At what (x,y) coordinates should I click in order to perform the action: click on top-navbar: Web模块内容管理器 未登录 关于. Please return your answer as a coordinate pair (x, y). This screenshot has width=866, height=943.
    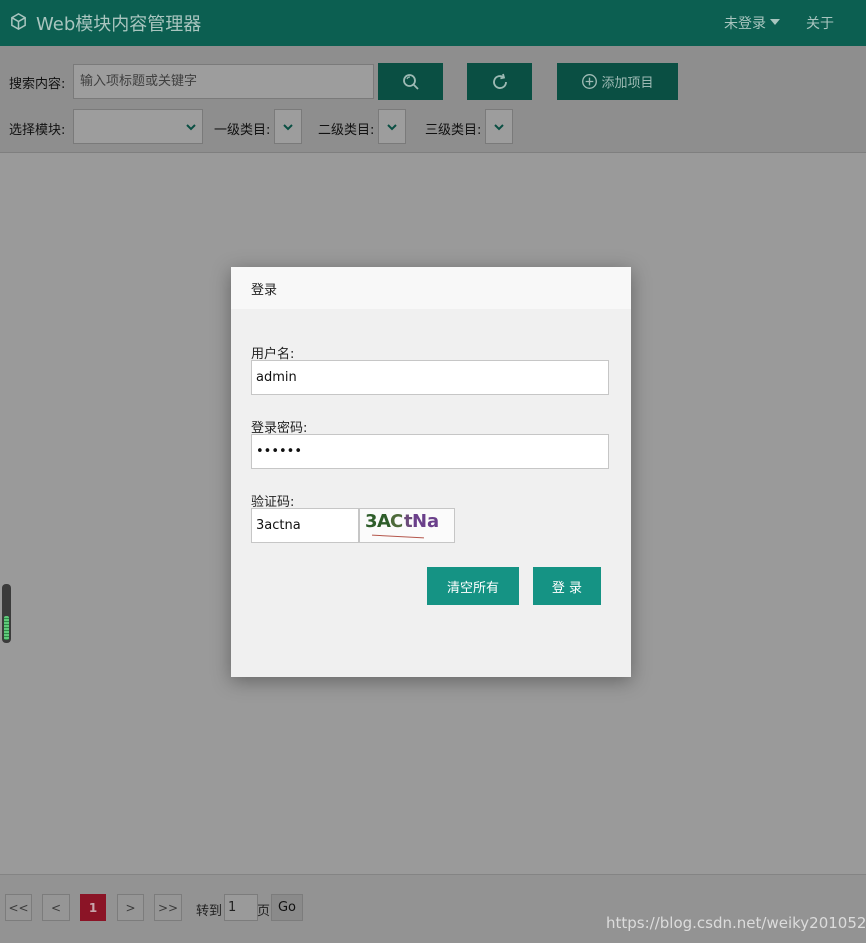
    Looking at the image, I should click on (433, 23).